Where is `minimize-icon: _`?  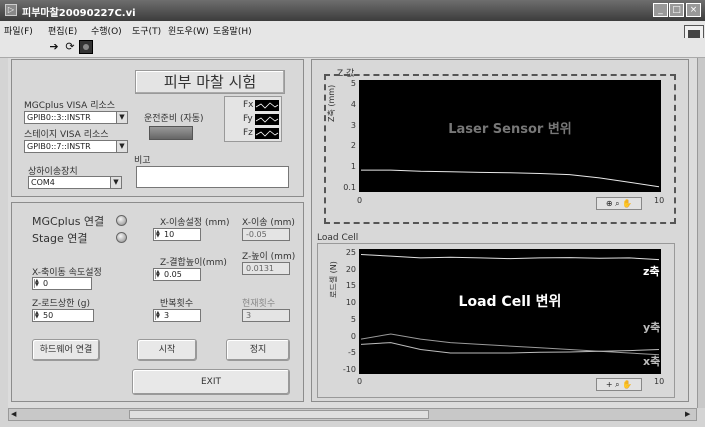
minimize-icon: _ is located at coordinates (660, 10).